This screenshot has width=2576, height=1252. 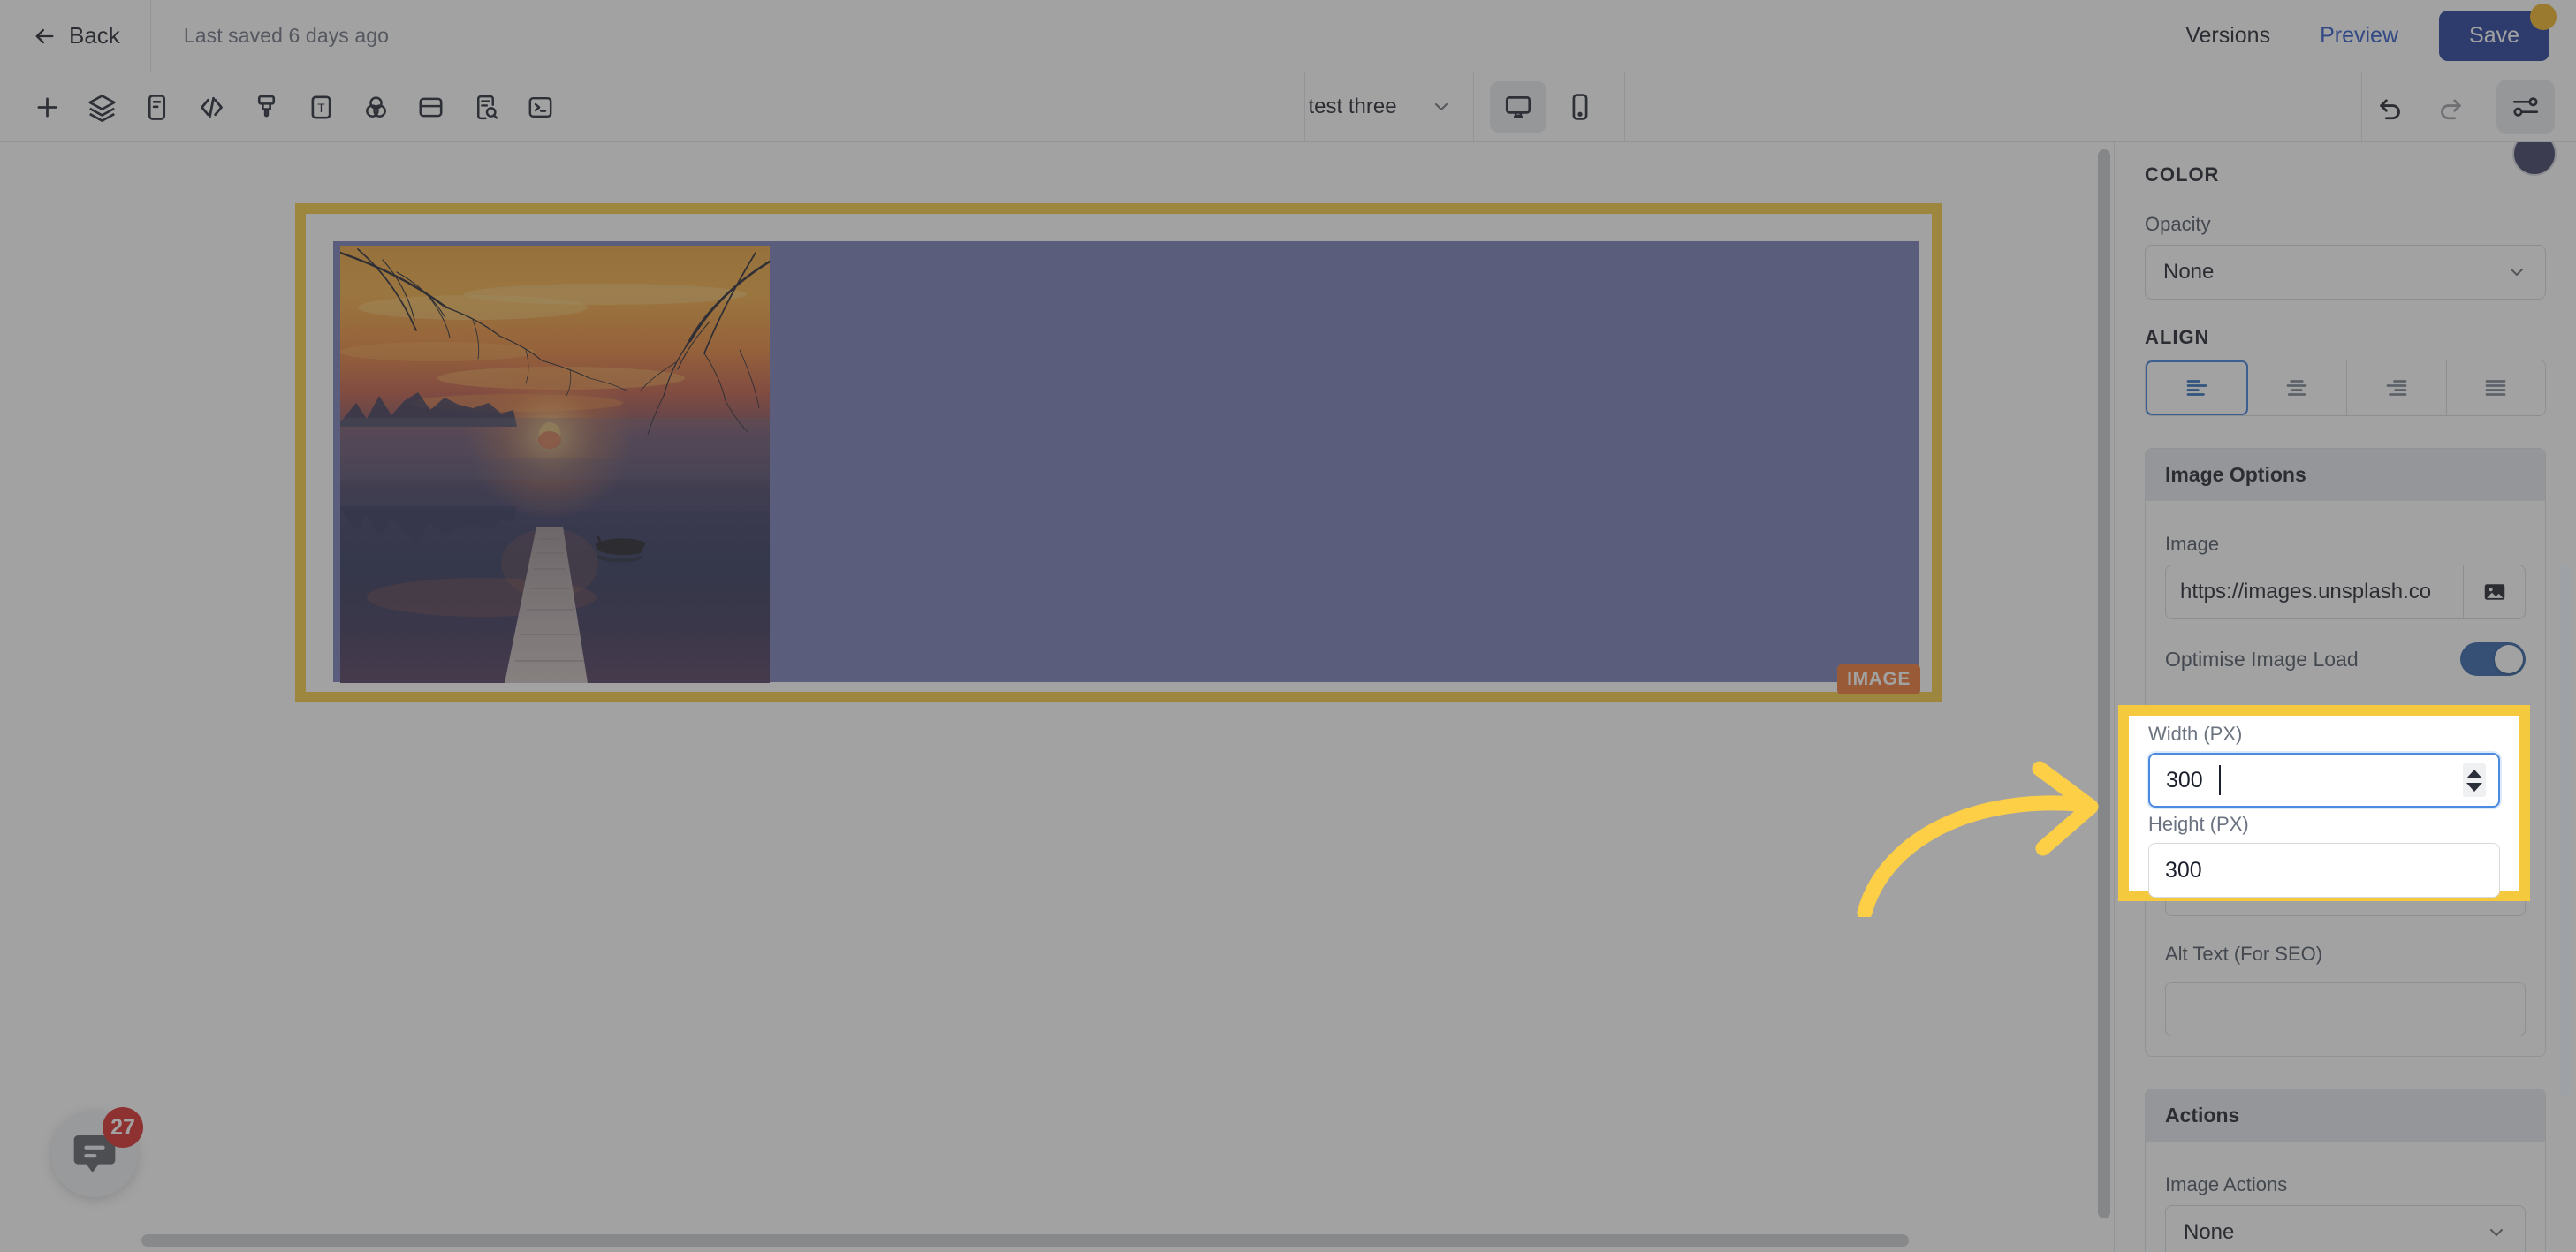 What do you see at coordinates (2451, 109) in the screenshot?
I see `redo-icon` at bounding box center [2451, 109].